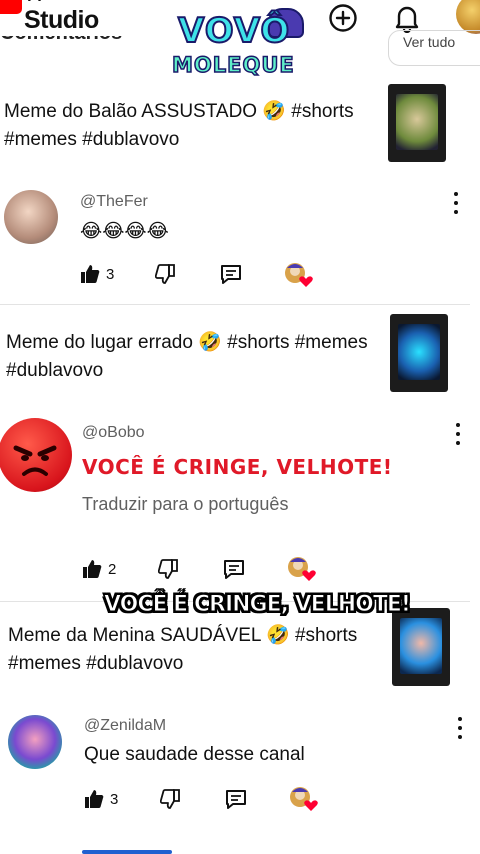  What do you see at coordinates (407, 19) in the screenshot?
I see `bell-icon` at bounding box center [407, 19].